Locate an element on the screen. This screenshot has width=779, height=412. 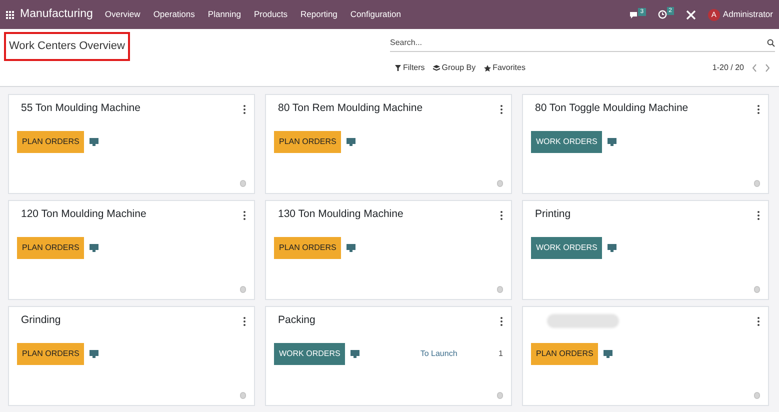
card-title: 80 Ton Toggle Moulding Machine is located at coordinates (611, 109).